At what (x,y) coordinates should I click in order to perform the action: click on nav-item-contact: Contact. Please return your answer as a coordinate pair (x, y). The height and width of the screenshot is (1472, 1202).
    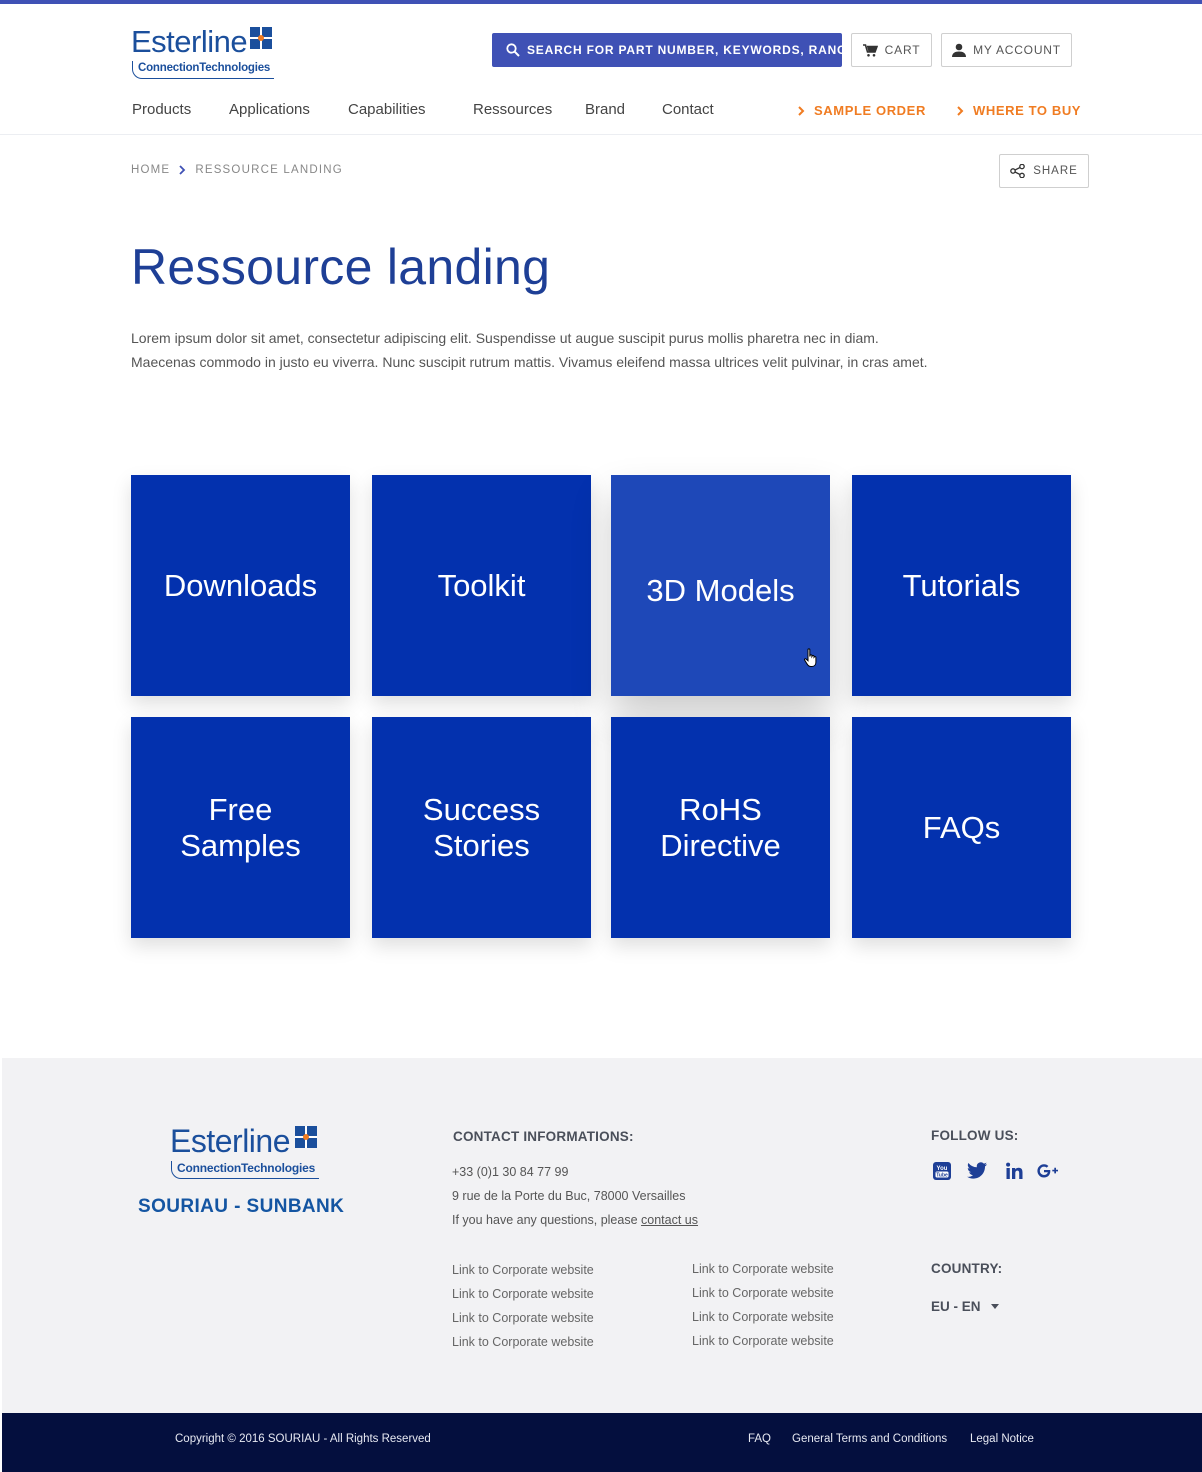
    Looking at the image, I should click on (688, 109).